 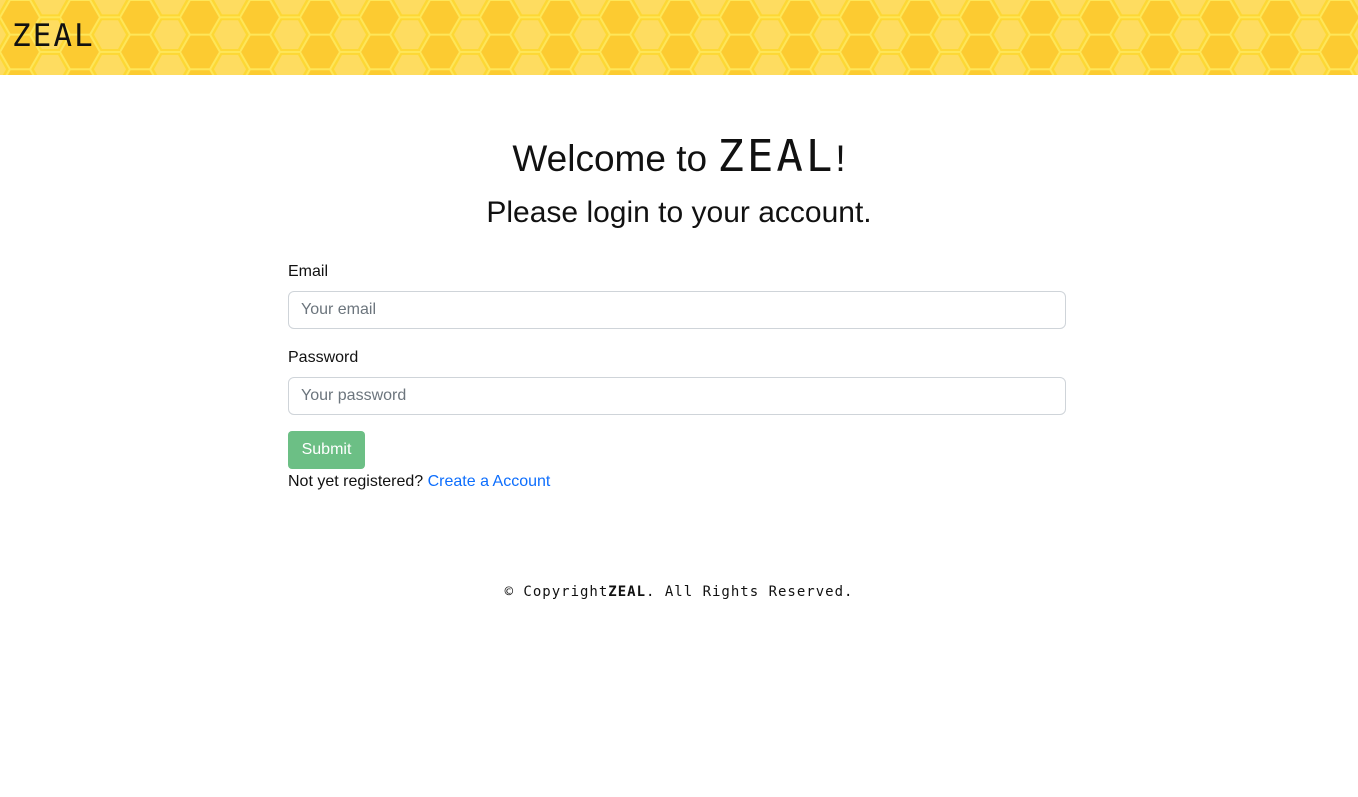 I want to click on footer: © CopyrightZEAL. All Rights Reserved., so click(x=679, y=592).